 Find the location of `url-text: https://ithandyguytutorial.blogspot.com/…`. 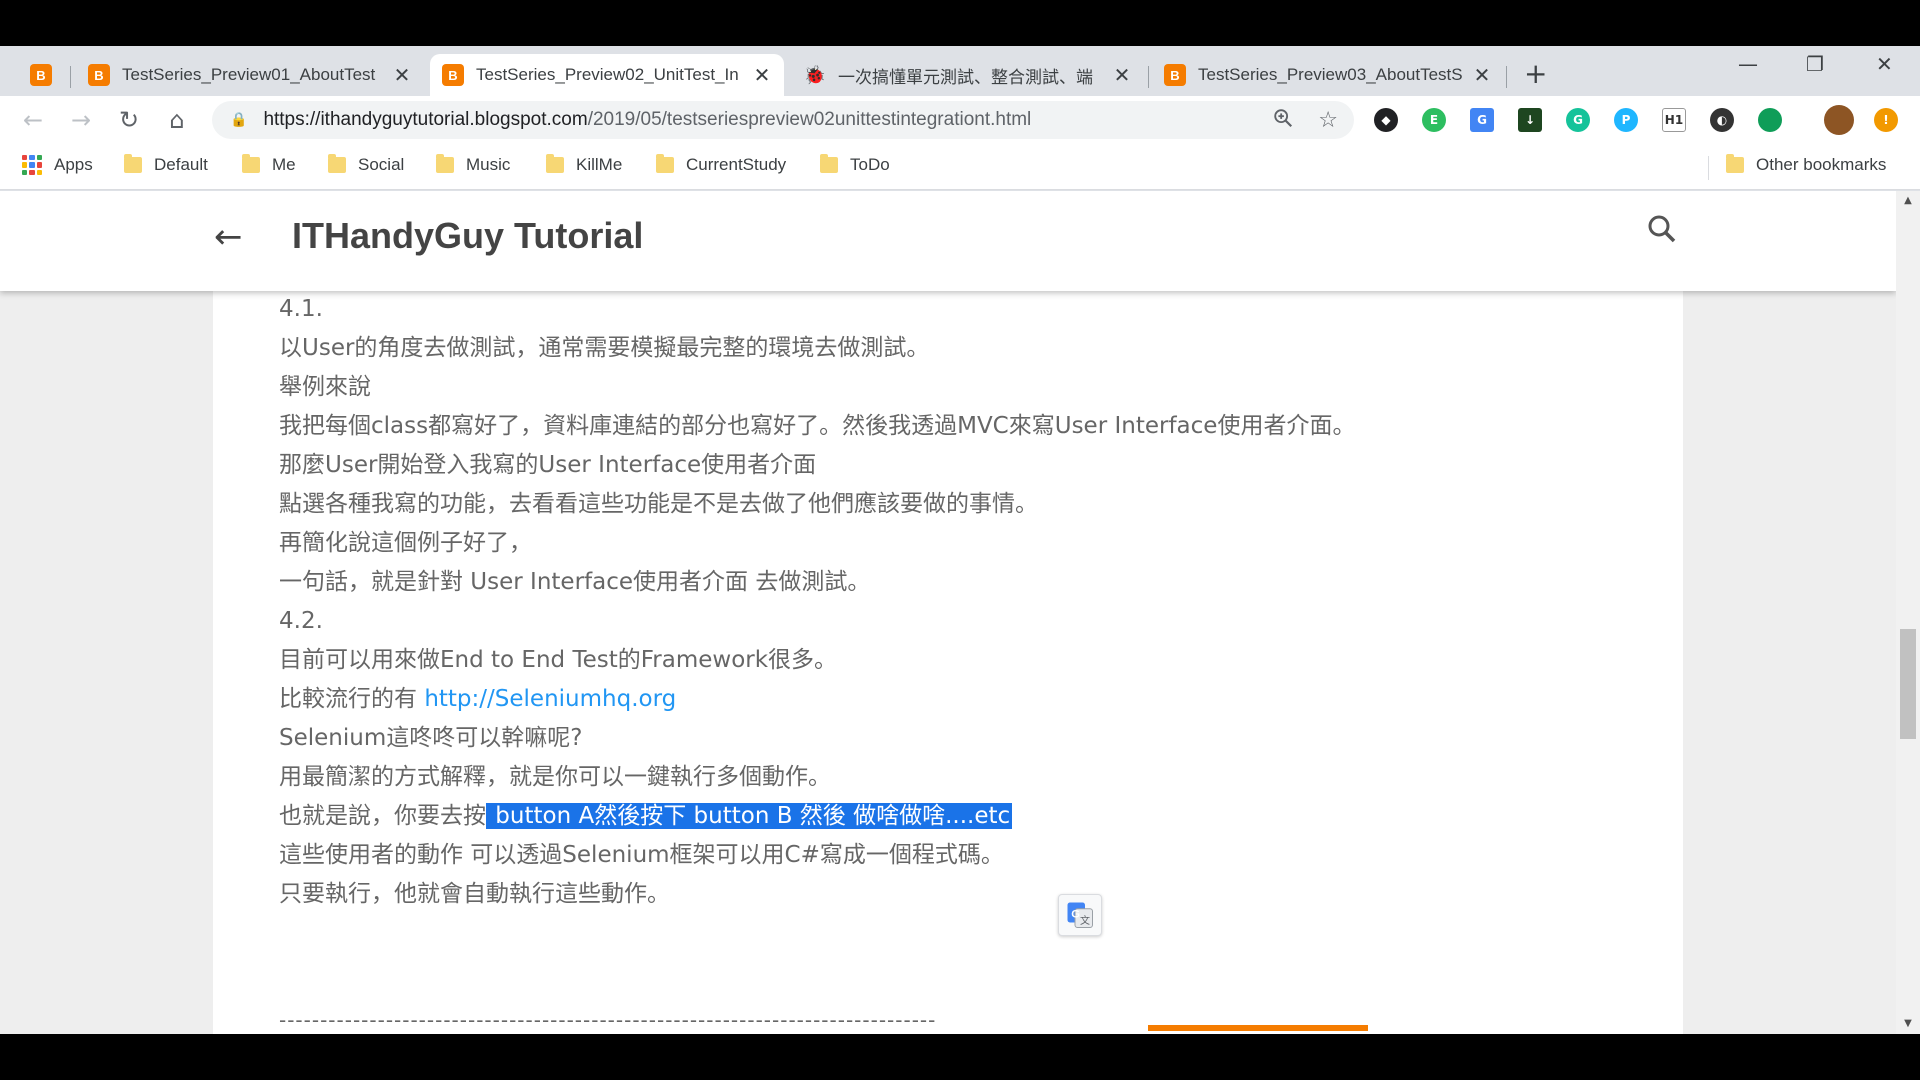

url-text: https://ithandyguytutorial.blogspot.com/… is located at coordinates (647, 120).